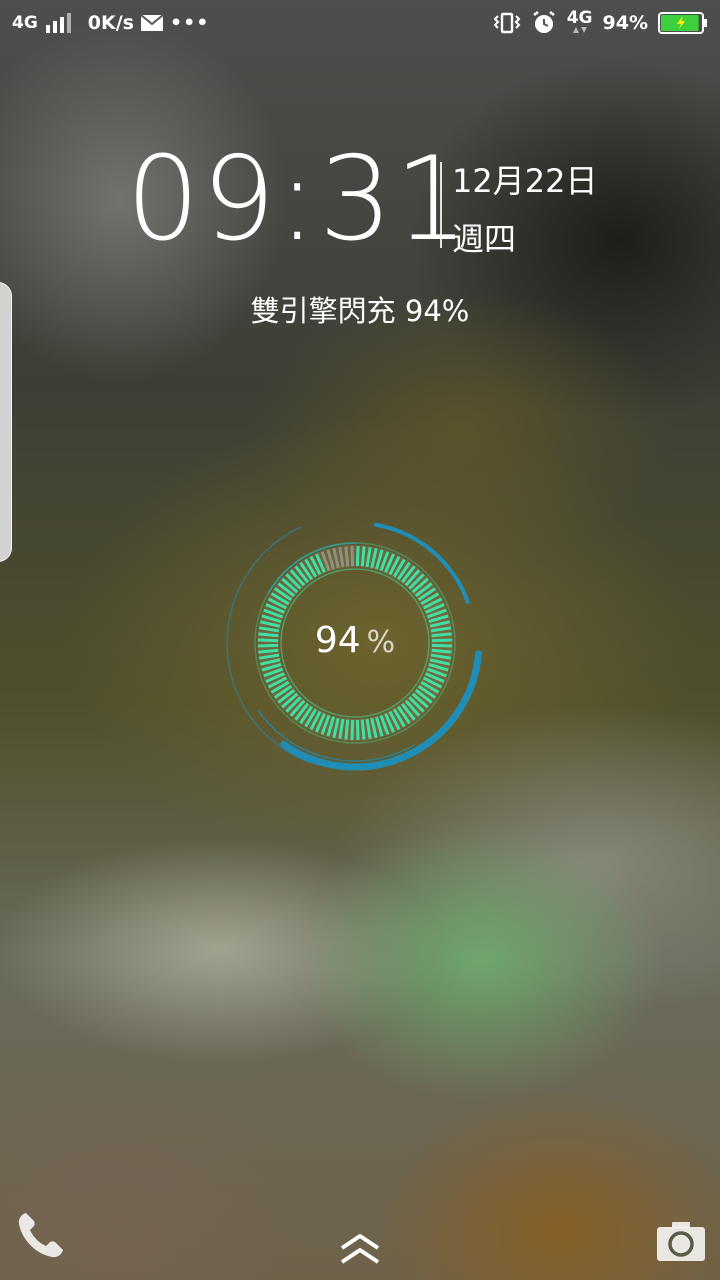  What do you see at coordinates (381, 642) in the screenshot?
I see `charging-ring-unit: %` at bounding box center [381, 642].